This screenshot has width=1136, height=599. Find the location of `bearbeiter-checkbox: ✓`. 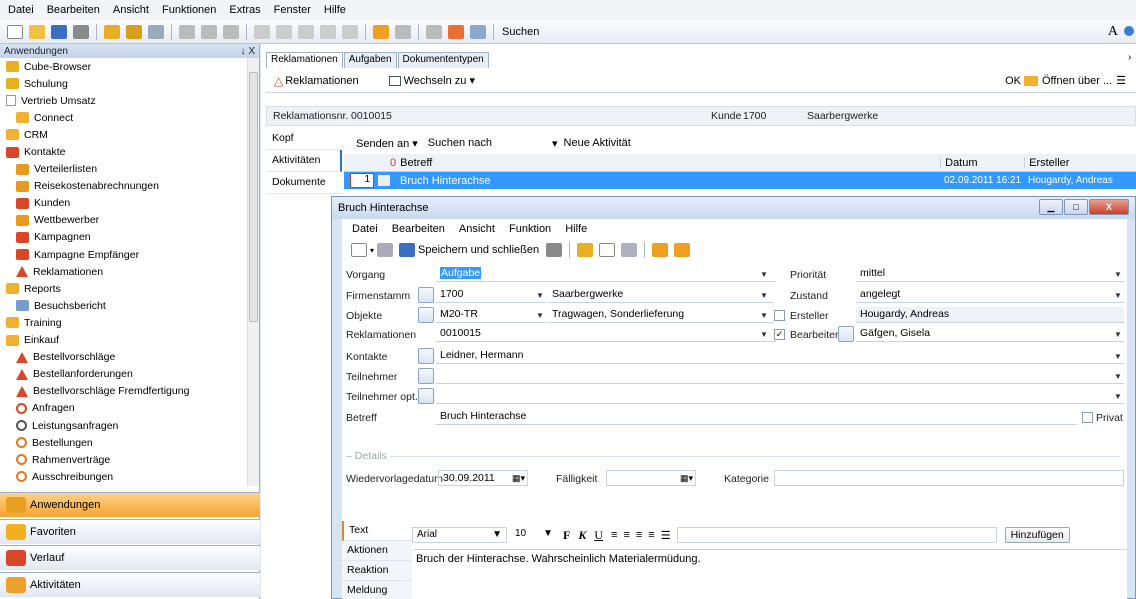

bearbeiter-checkbox: ✓ is located at coordinates (779, 334).